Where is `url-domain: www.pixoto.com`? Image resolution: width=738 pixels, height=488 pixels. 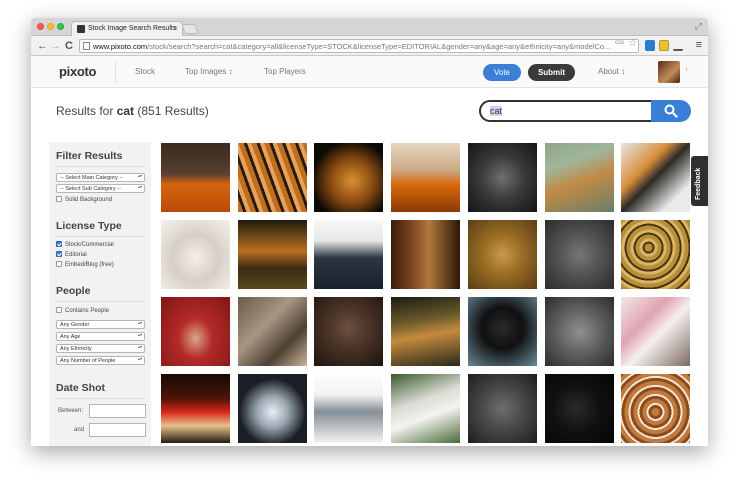
url-domain: www.pixoto.com is located at coordinates (120, 46).